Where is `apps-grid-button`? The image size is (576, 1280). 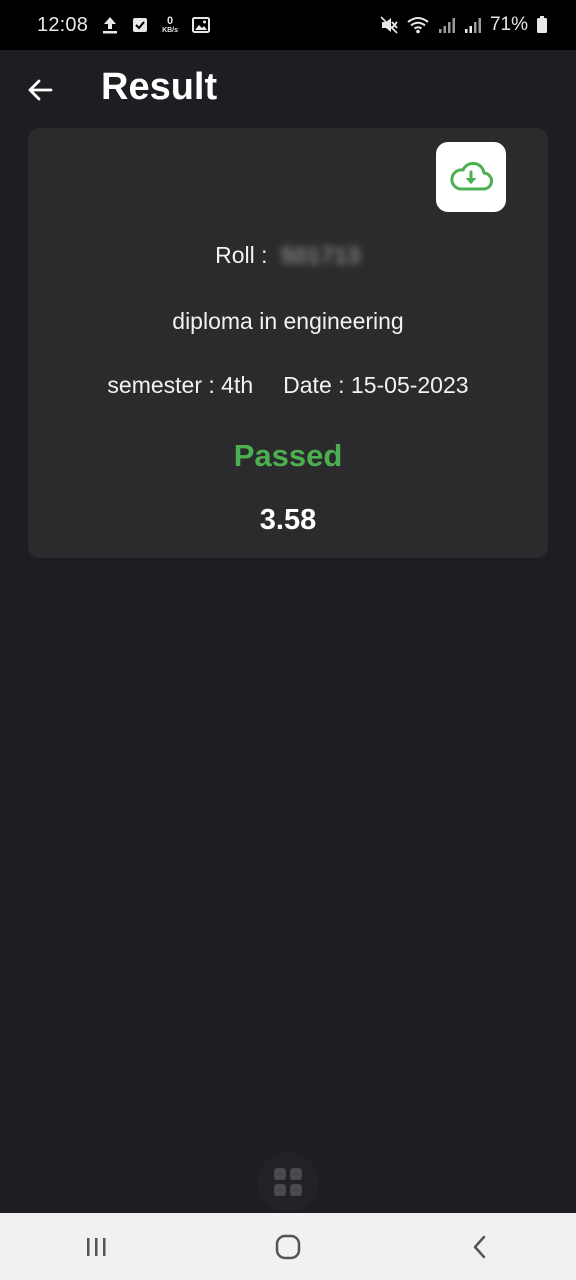
apps-grid-button is located at coordinates (288, 1182).